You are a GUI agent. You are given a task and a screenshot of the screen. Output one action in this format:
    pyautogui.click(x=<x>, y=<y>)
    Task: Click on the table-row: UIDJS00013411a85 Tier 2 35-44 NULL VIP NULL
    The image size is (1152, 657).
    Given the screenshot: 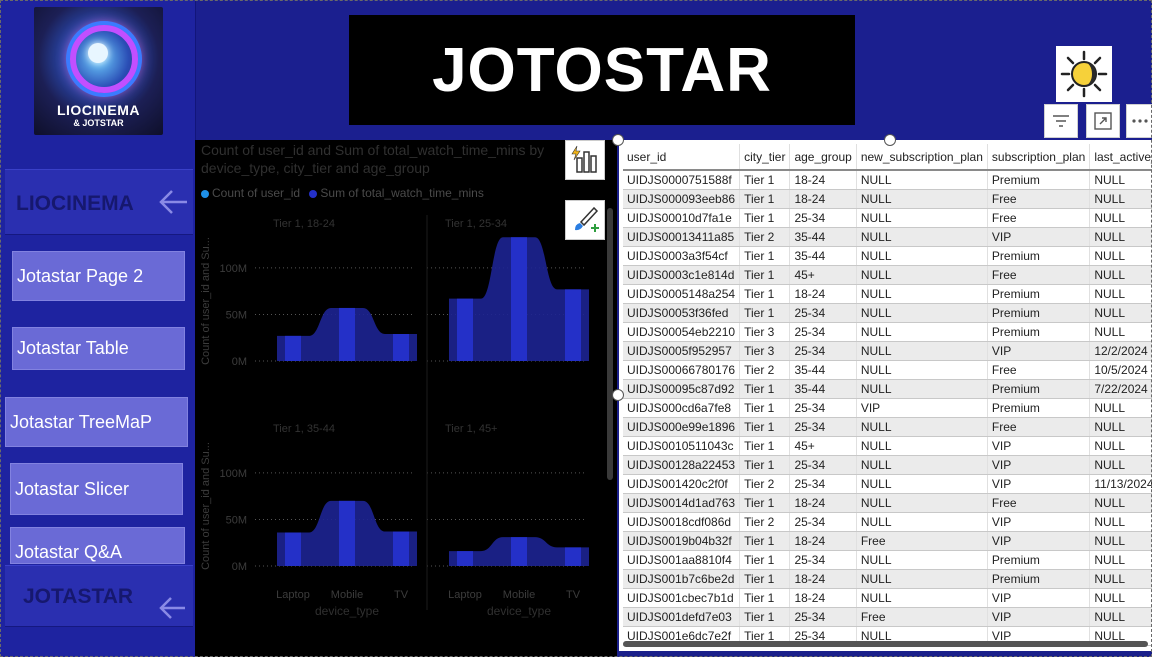 What is the action you would take?
    pyautogui.click(x=887, y=237)
    